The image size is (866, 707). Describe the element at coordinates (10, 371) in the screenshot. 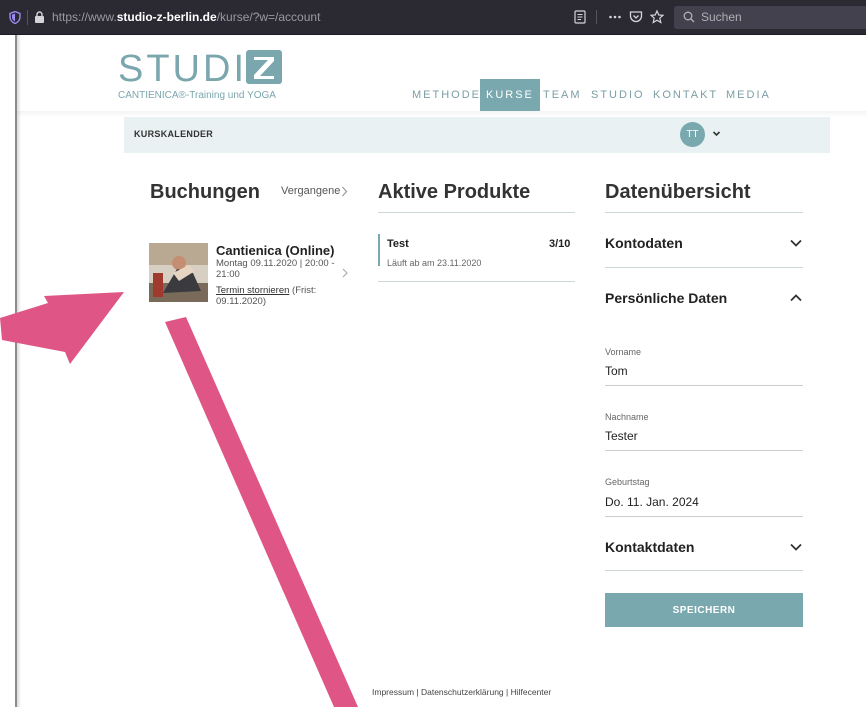

I see `window-frame-edge` at that location.